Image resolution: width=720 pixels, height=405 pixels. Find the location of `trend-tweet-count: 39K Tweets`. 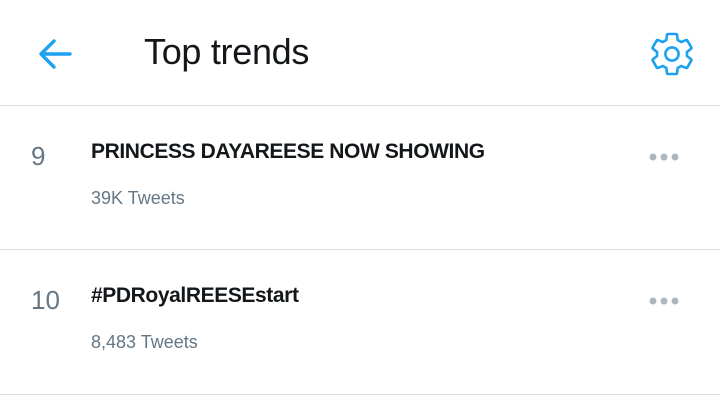

trend-tweet-count: 39K Tweets is located at coordinates (138, 198).